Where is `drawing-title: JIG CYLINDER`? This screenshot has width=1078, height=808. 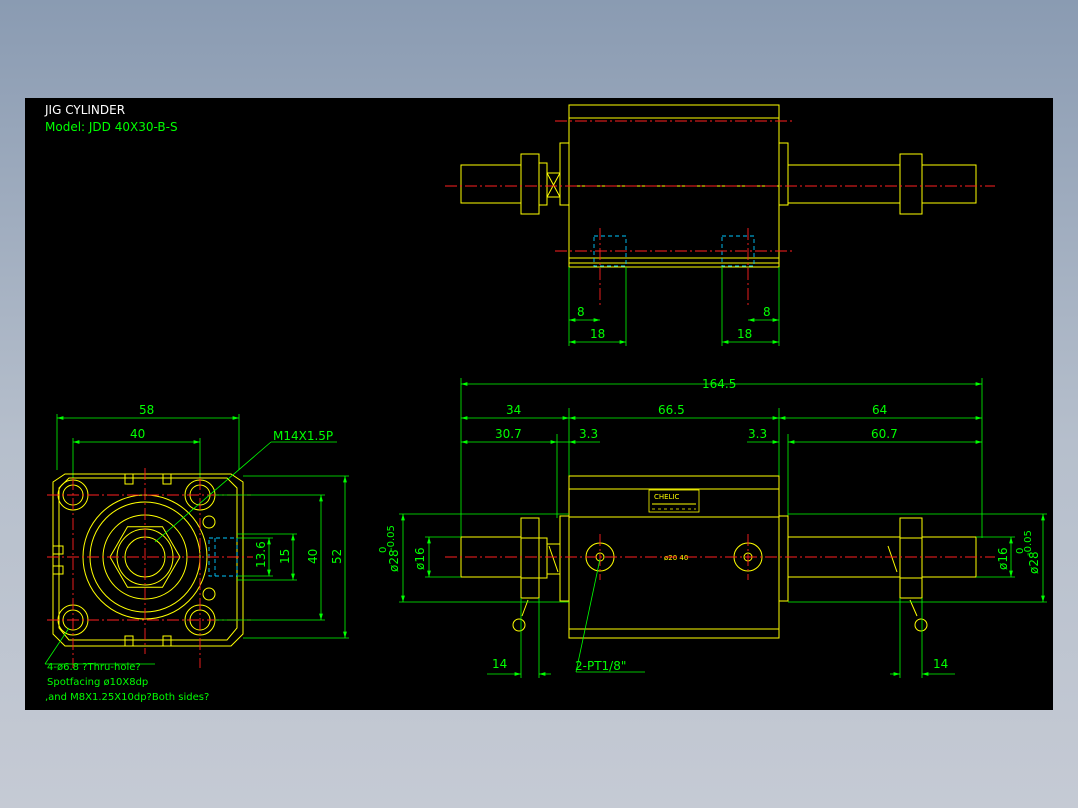 drawing-title: JIG CYLINDER is located at coordinates (84, 110).